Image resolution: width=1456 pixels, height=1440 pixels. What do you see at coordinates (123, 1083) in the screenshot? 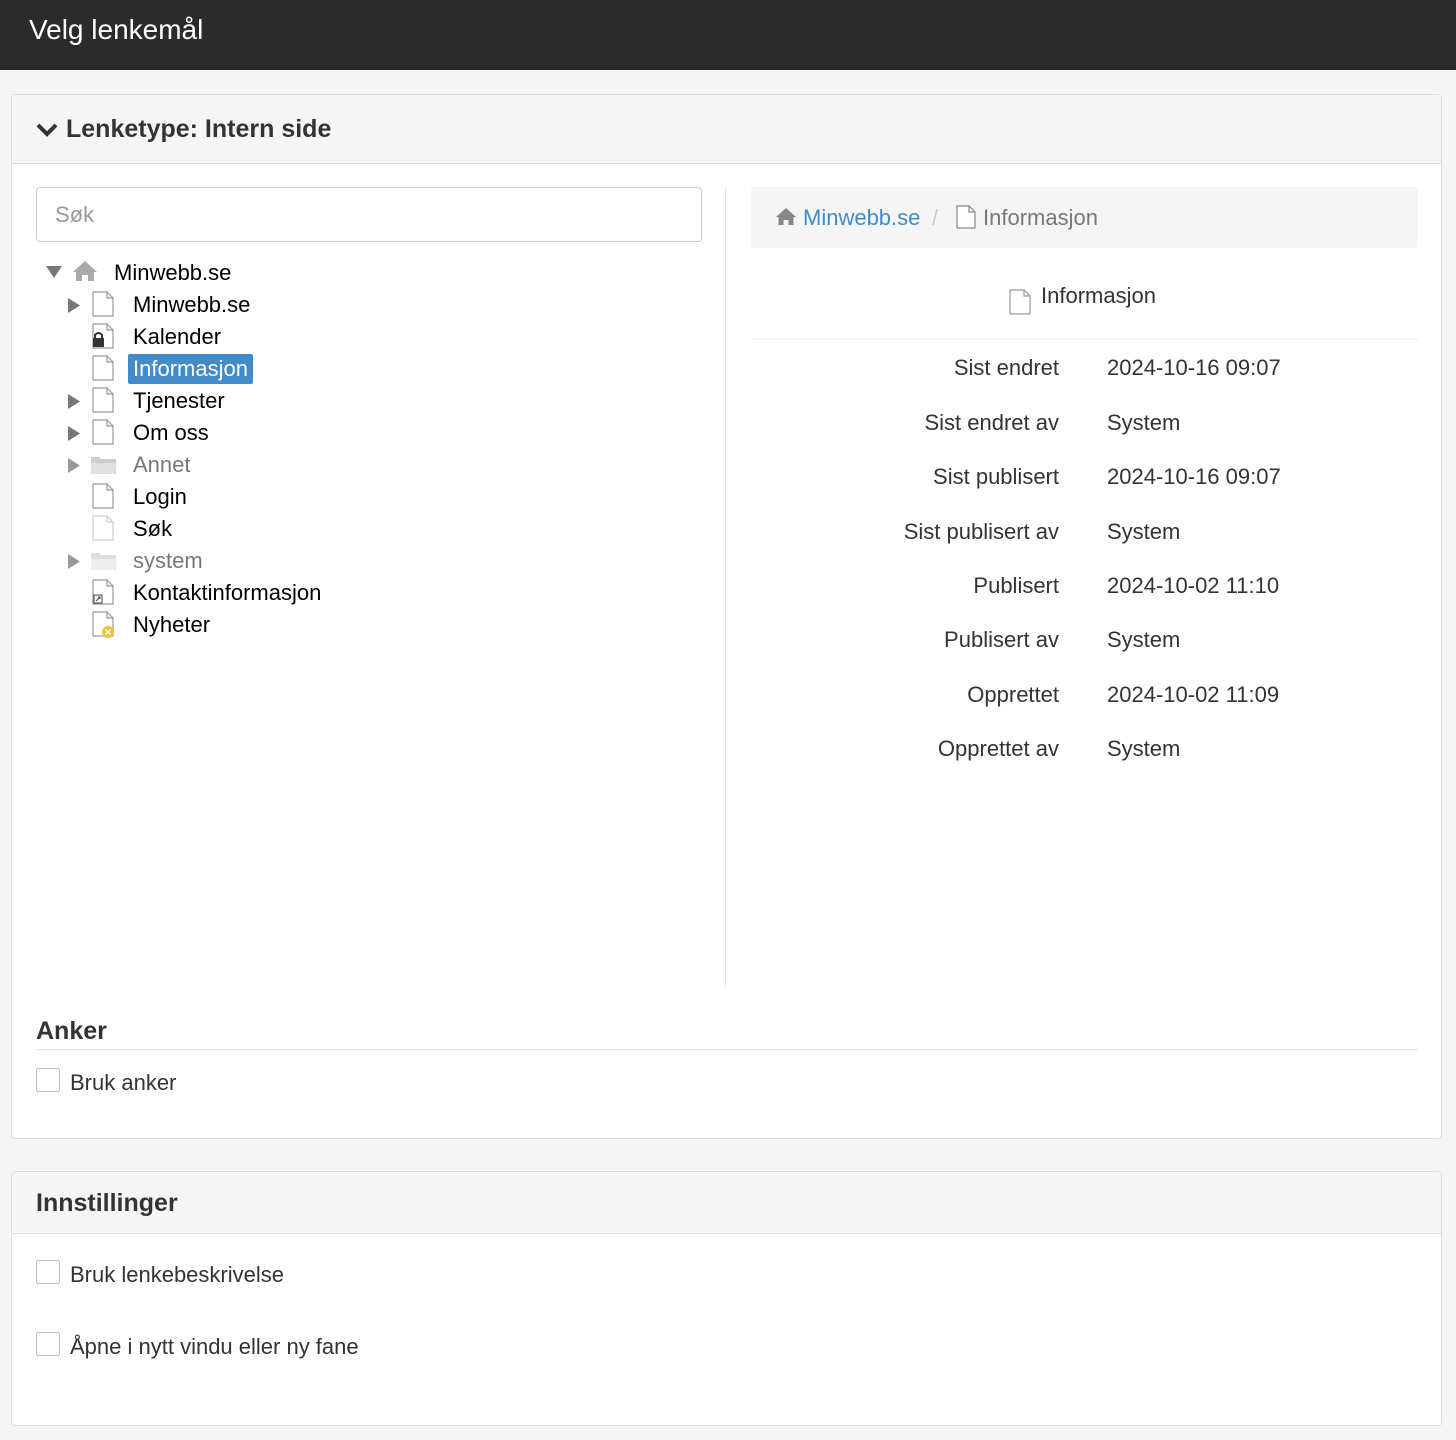
I see `use-anchor-label: Bruk anker` at bounding box center [123, 1083].